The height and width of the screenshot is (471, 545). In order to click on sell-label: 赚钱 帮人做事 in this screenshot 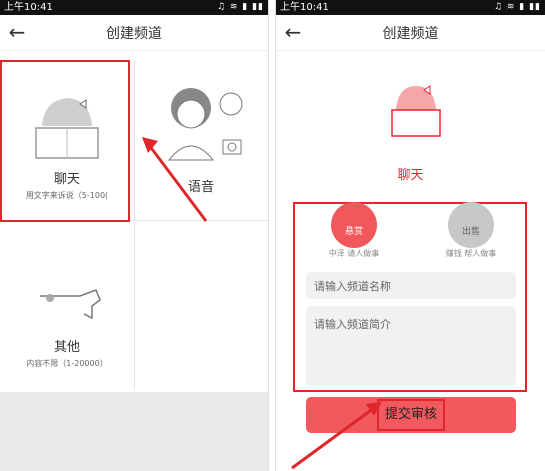, I will do `click(471, 253)`.